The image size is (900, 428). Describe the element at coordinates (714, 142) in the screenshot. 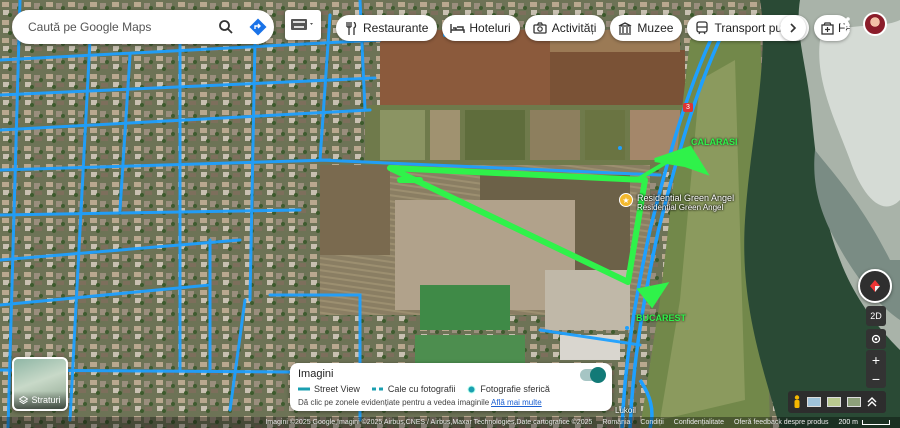

I see `highway-label-north: CALARASI` at that location.